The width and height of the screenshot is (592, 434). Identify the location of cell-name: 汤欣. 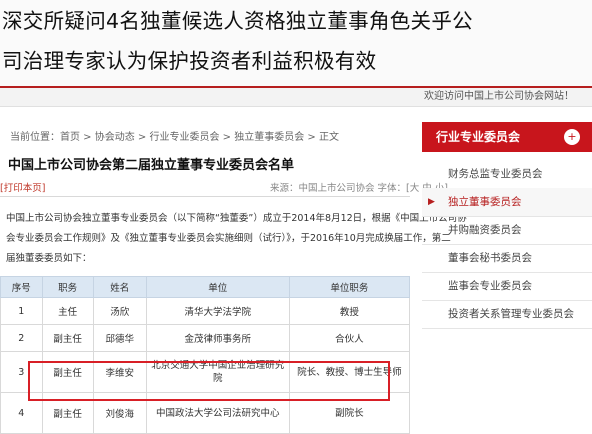
(119, 311).